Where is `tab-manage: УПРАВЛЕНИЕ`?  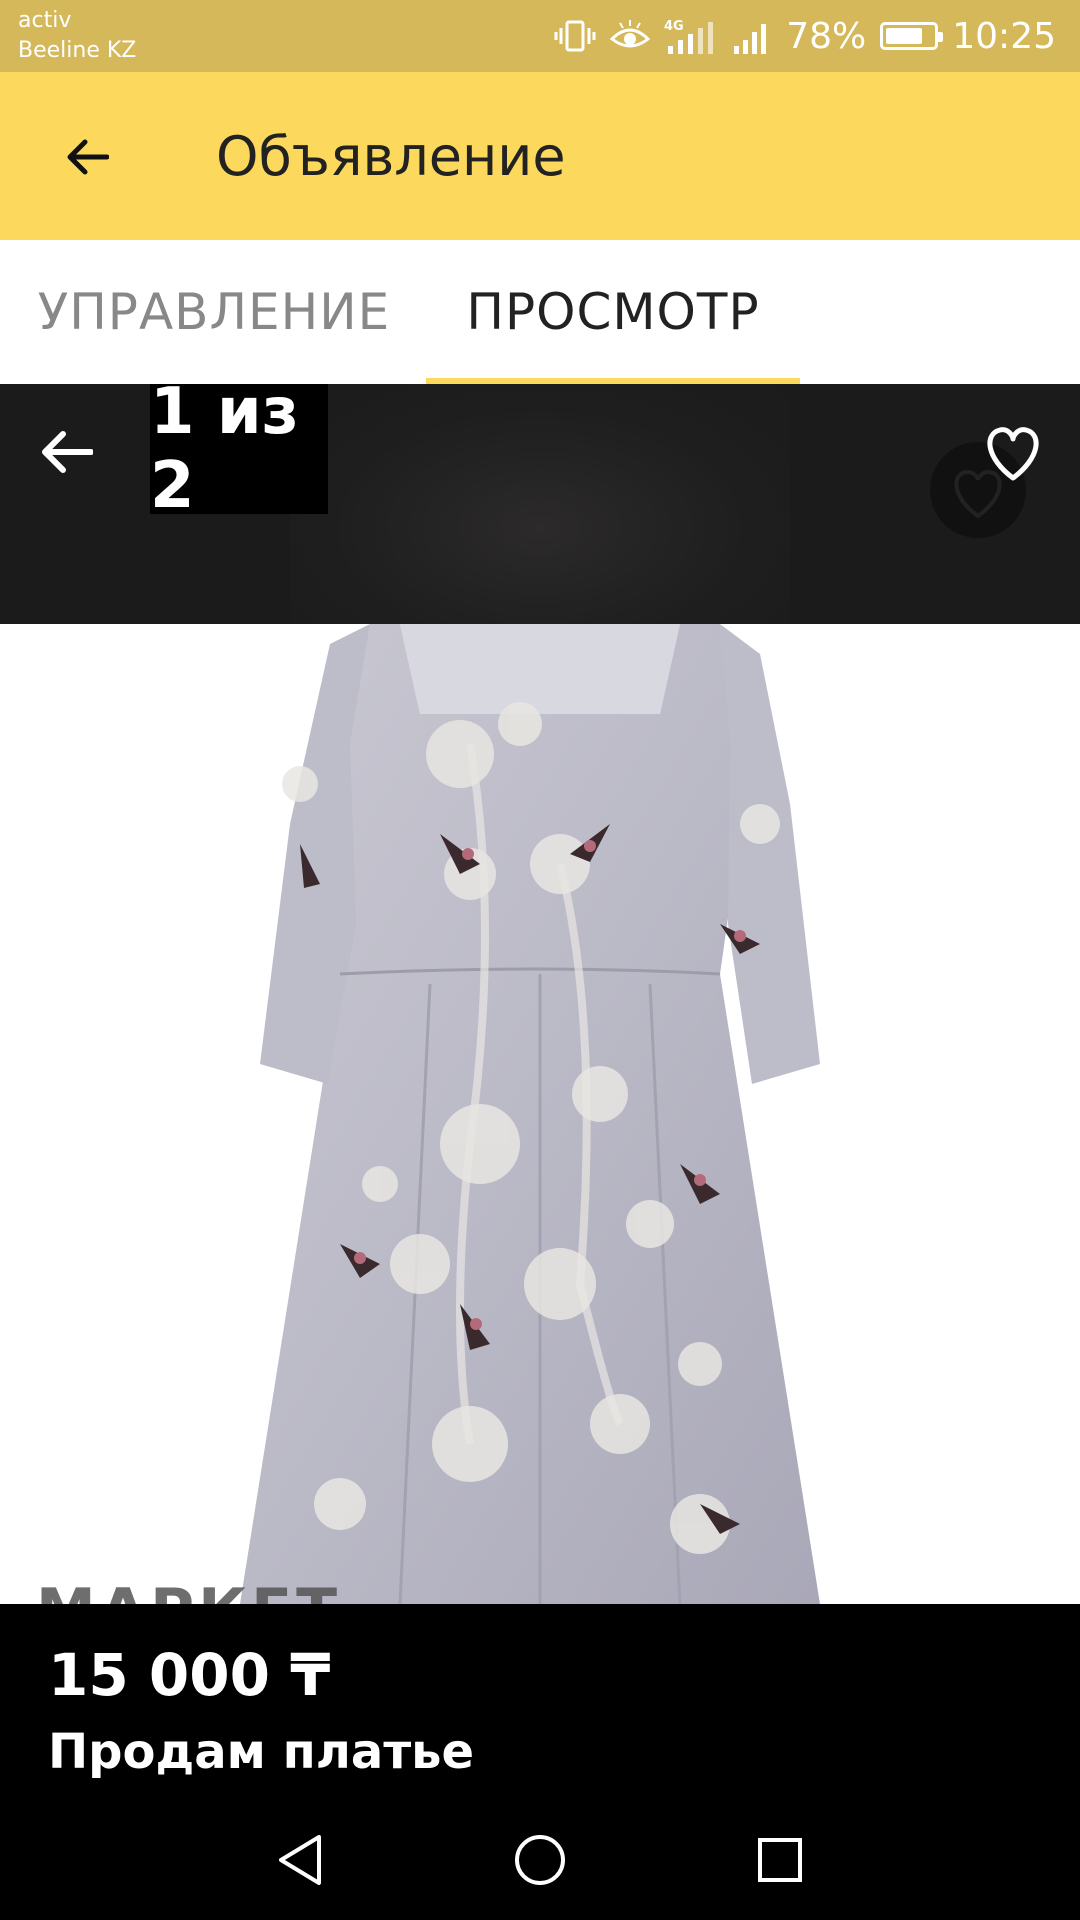
tab-manage: УПРАВЛЕНИЕ is located at coordinates (214, 312).